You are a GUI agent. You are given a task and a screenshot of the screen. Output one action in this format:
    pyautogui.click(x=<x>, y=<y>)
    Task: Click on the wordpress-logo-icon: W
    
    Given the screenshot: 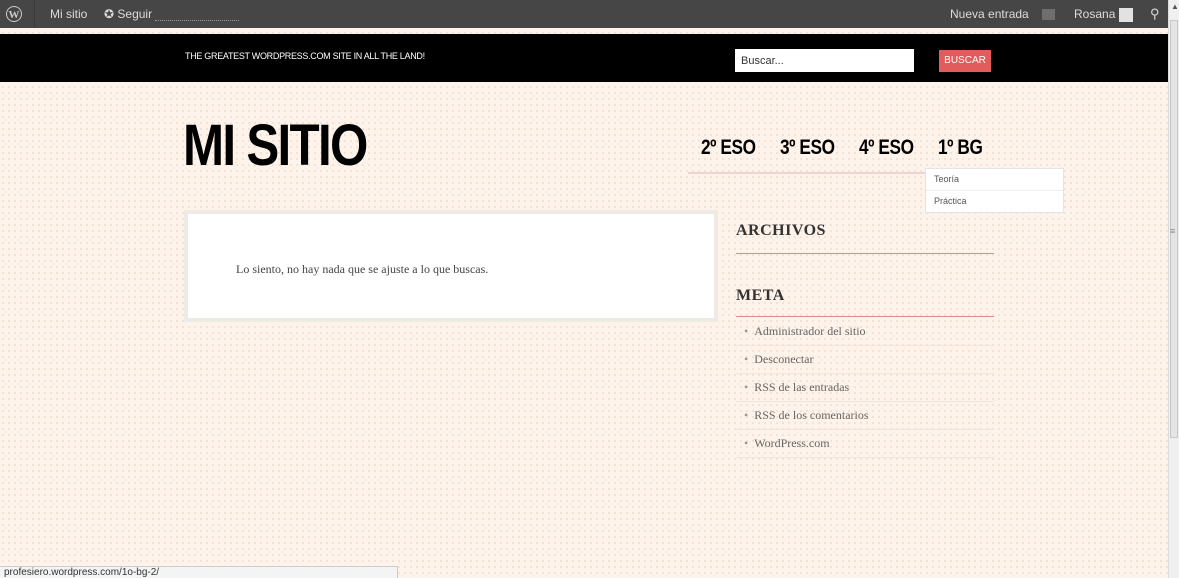 What is the action you would take?
    pyautogui.click(x=17, y=14)
    